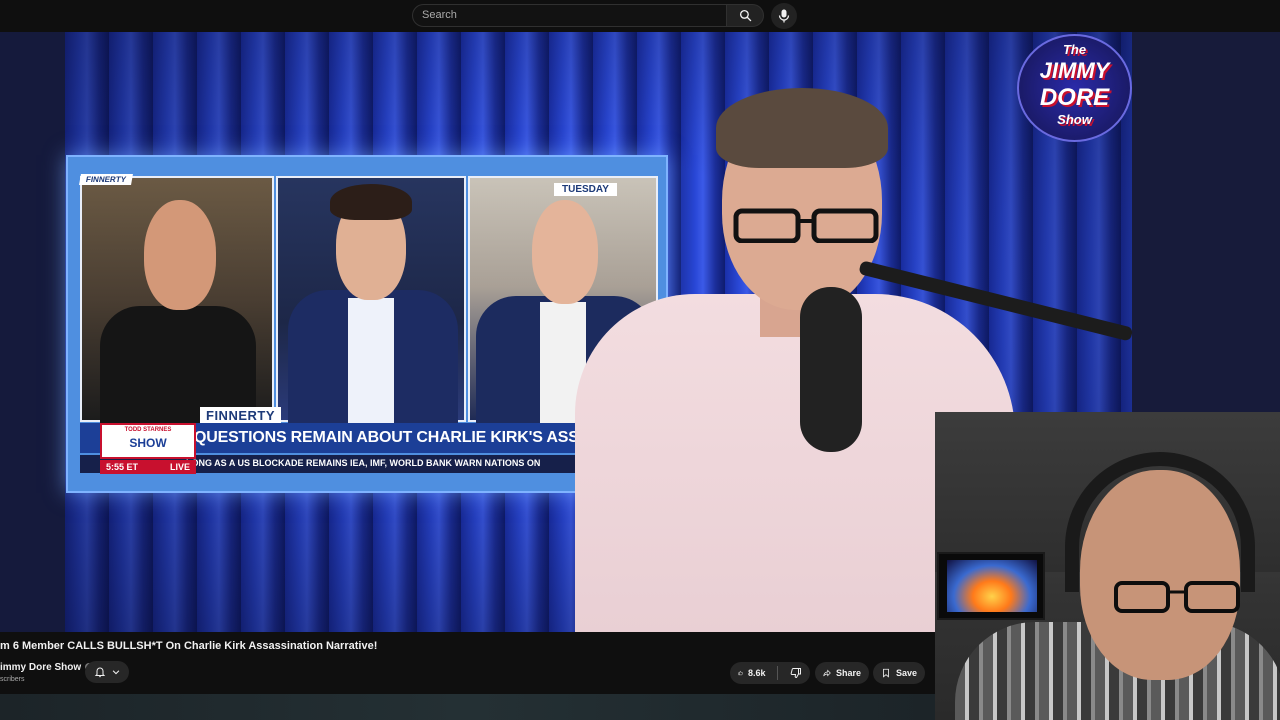  I want to click on save-button: Save, so click(899, 673).